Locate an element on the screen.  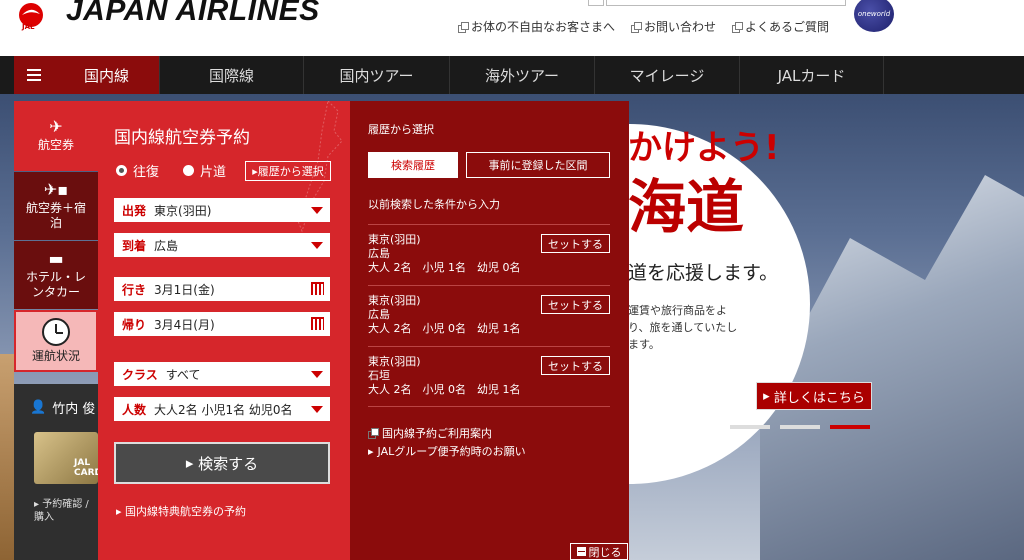
nav-domestic-tour: 国内ツアー is located at coordinates (377, 75).